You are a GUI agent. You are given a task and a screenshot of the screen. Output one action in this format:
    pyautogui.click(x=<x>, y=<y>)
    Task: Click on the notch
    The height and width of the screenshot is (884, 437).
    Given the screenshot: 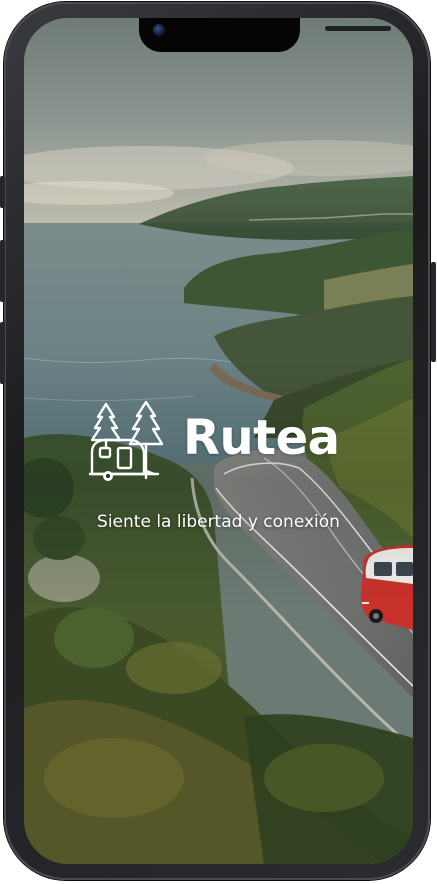 What is the action you would take?
    pyautogui.click(x=265, y=35)
    